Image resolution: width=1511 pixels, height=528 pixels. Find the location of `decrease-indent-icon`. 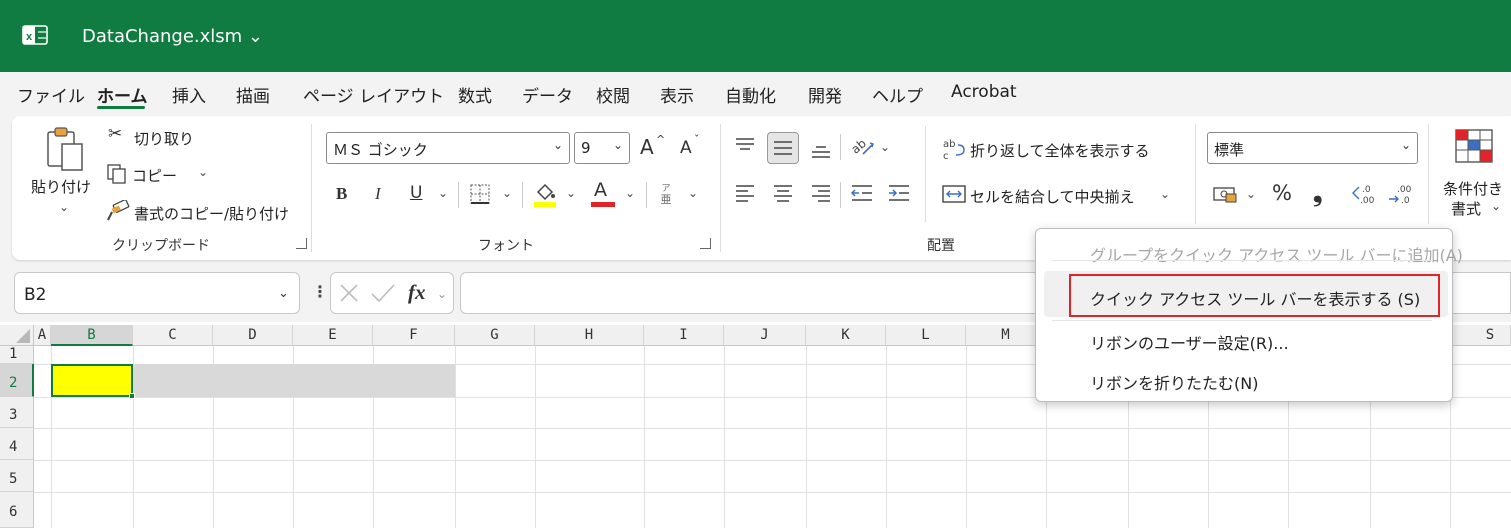

decrease-indent-icon is located at coordinates (862, 193).